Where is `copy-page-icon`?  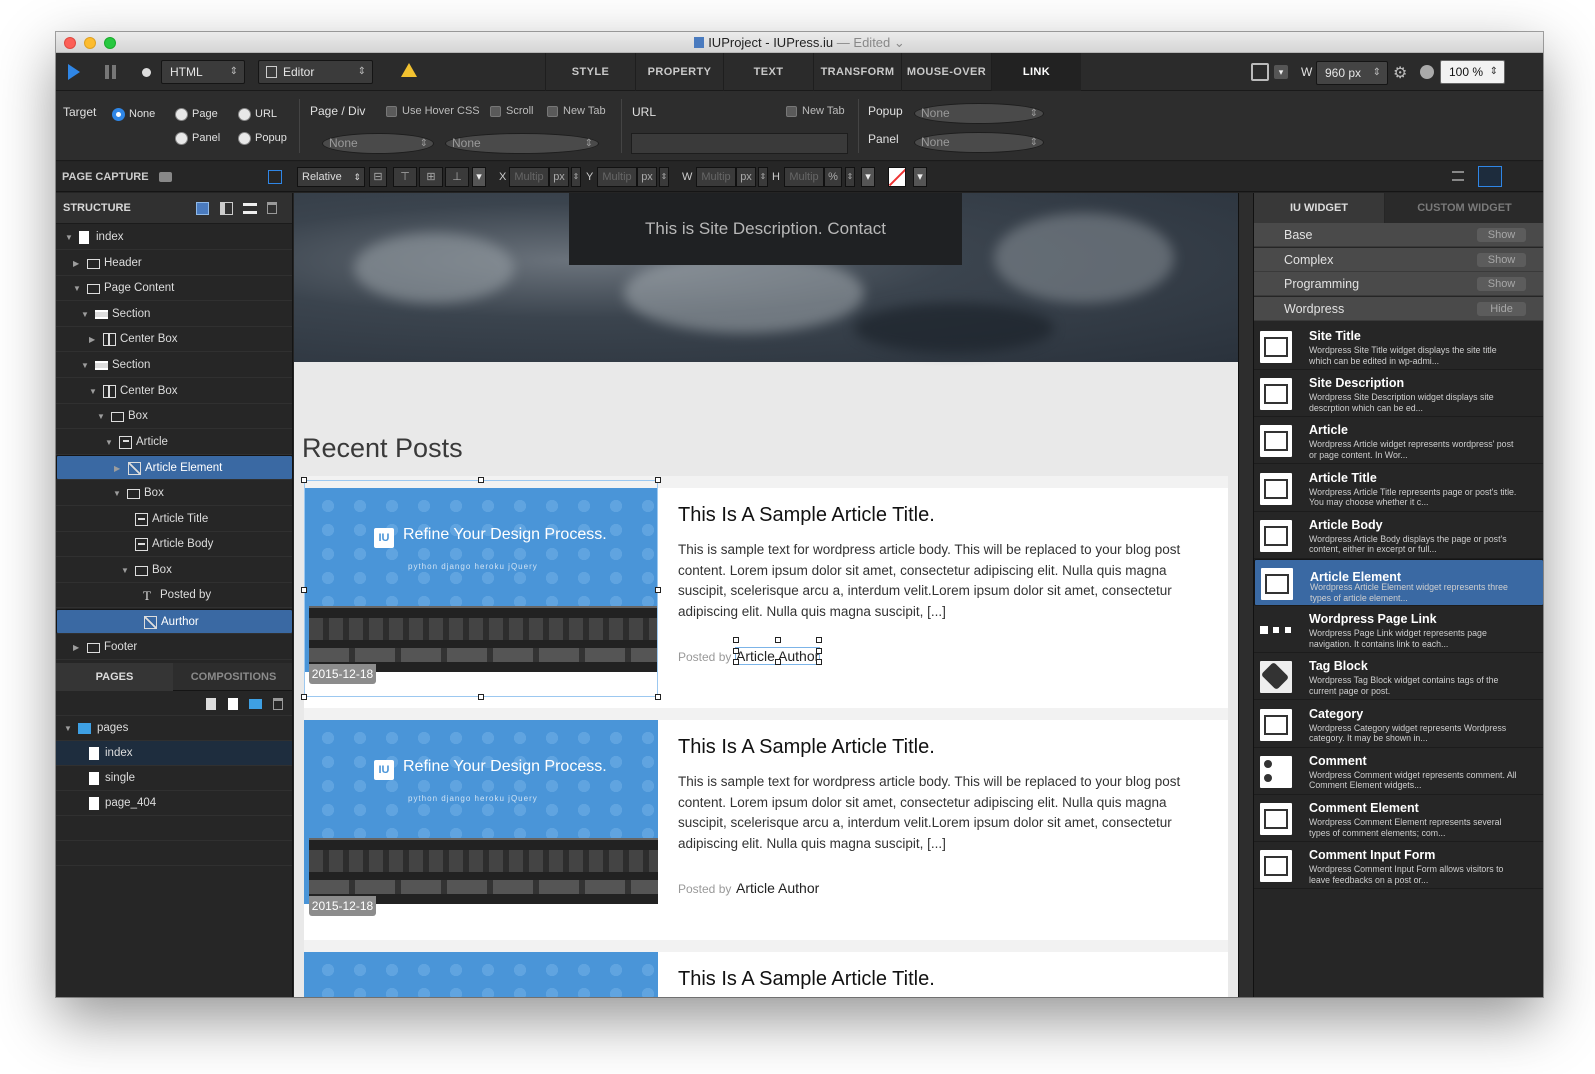
copy-page-icon is located at coordinates (211, 704).